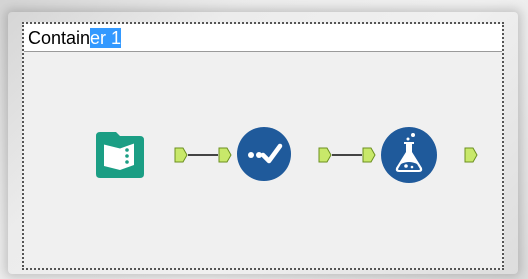  I want to click on container-title-input: Container 1, so click(75, 38).